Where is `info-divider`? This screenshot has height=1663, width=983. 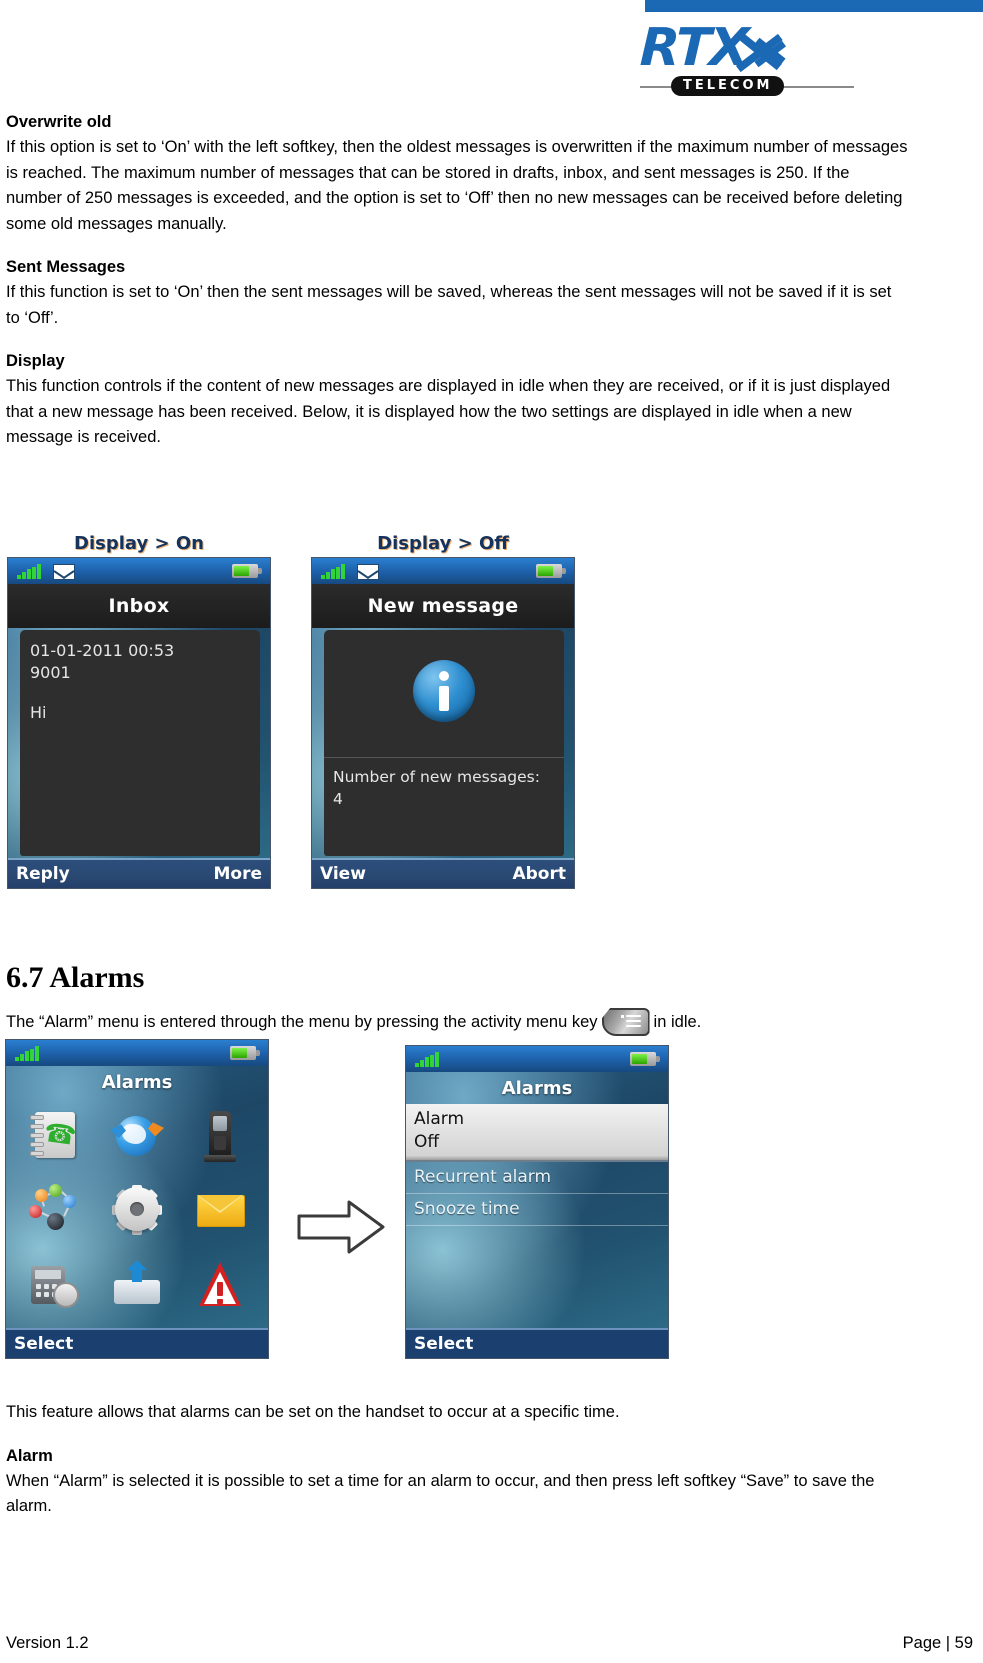 info-divider is located at coordinates (444, 757).